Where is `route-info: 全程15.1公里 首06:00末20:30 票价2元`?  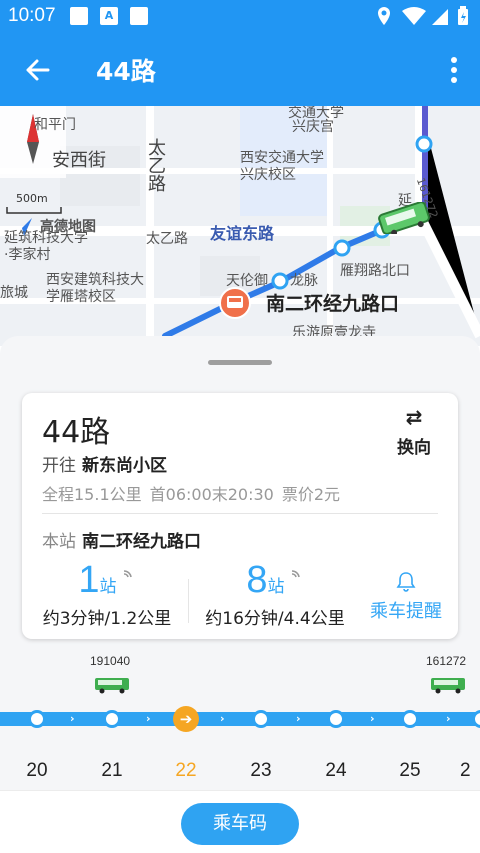
route-info: 全程15.1公里 首06:00末20:30 票价2元 is located at coordinates (195, 493).